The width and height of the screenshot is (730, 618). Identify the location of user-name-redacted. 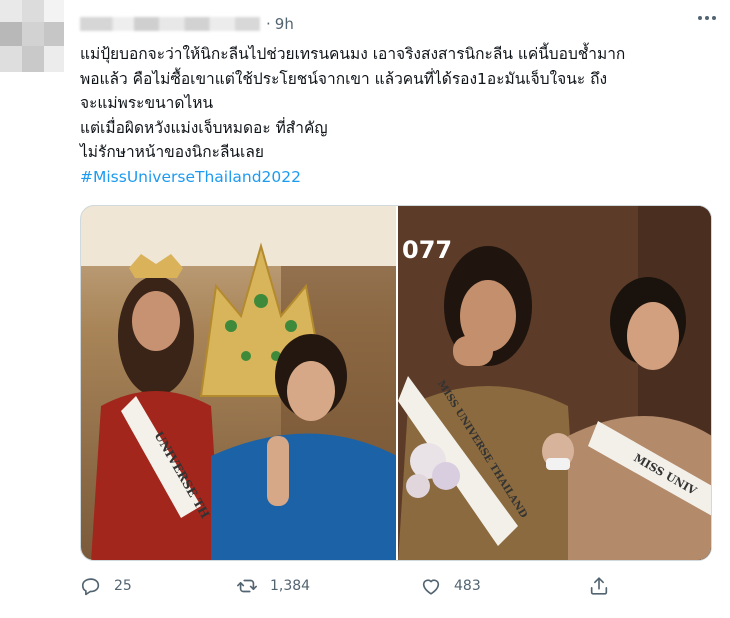
(170, 24).